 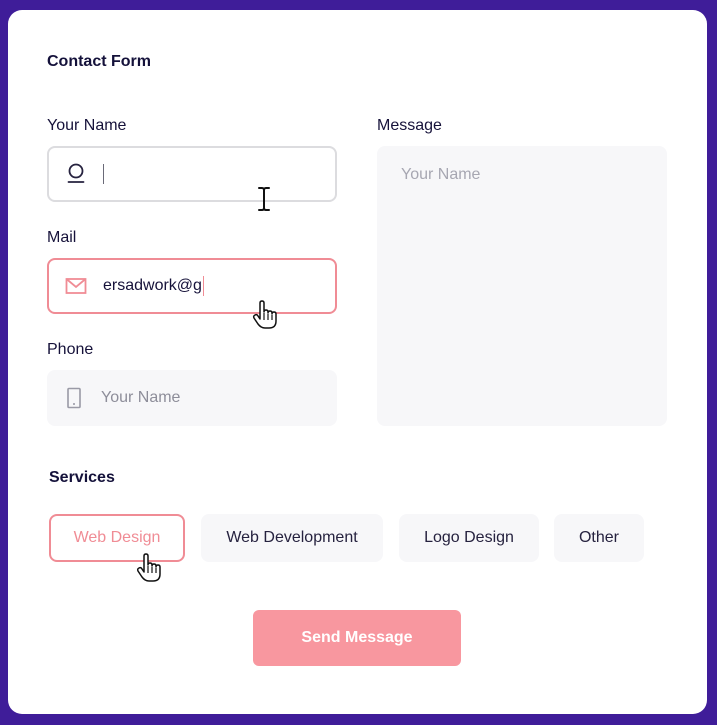 What do you see at coordinates (292, 538) in the screenshot?
I see `service-chip-web-development: Web Development` at bounding box center [292, 538].